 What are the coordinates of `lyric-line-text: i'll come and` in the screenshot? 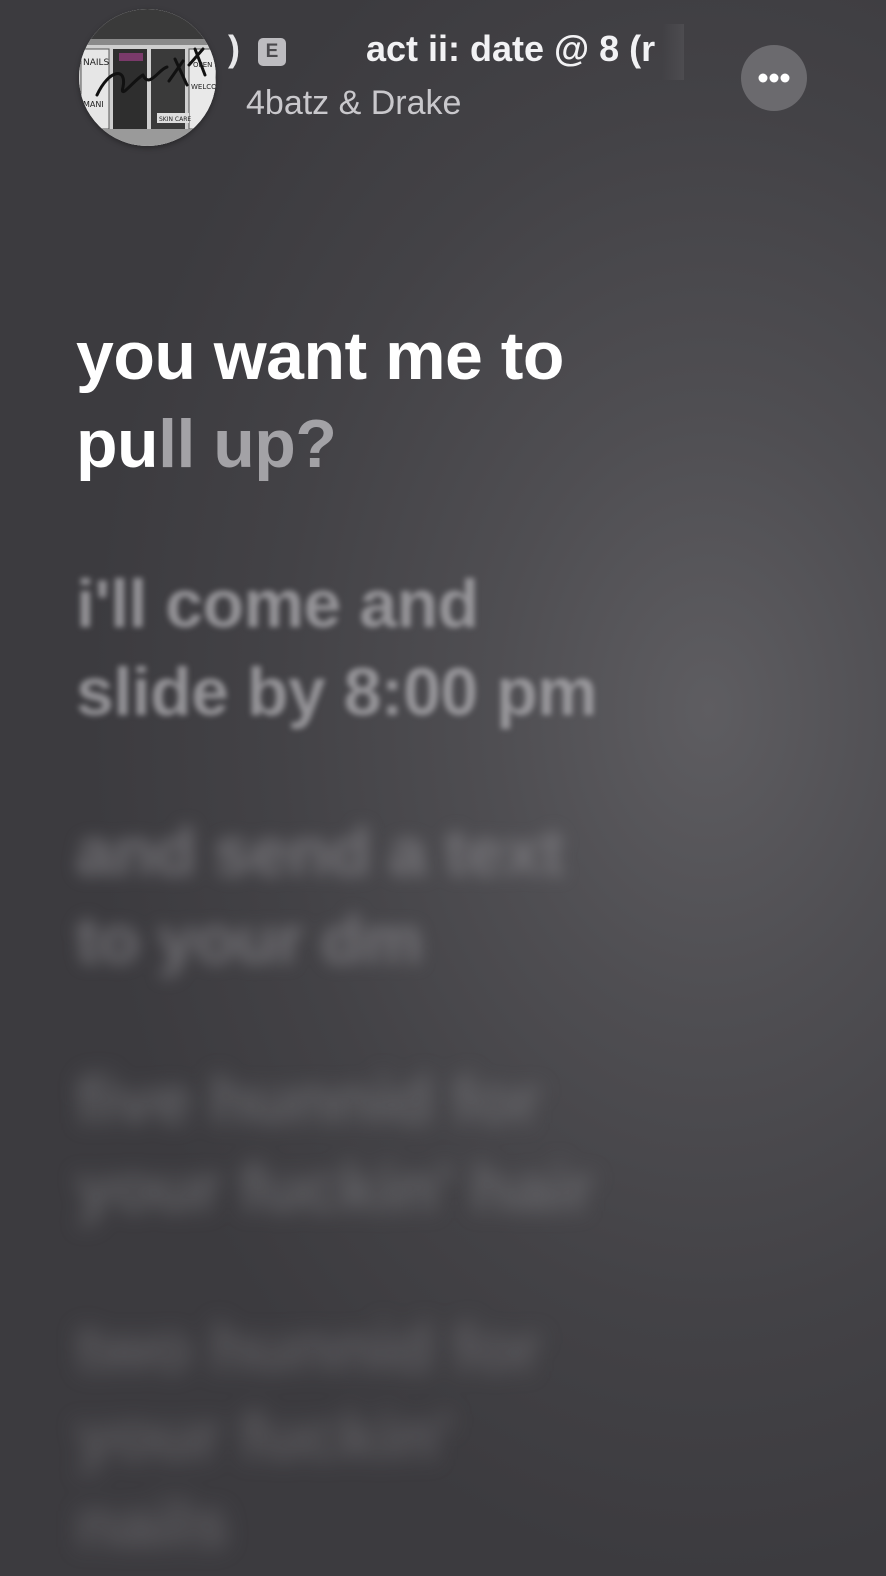 It's located at (277, 604).